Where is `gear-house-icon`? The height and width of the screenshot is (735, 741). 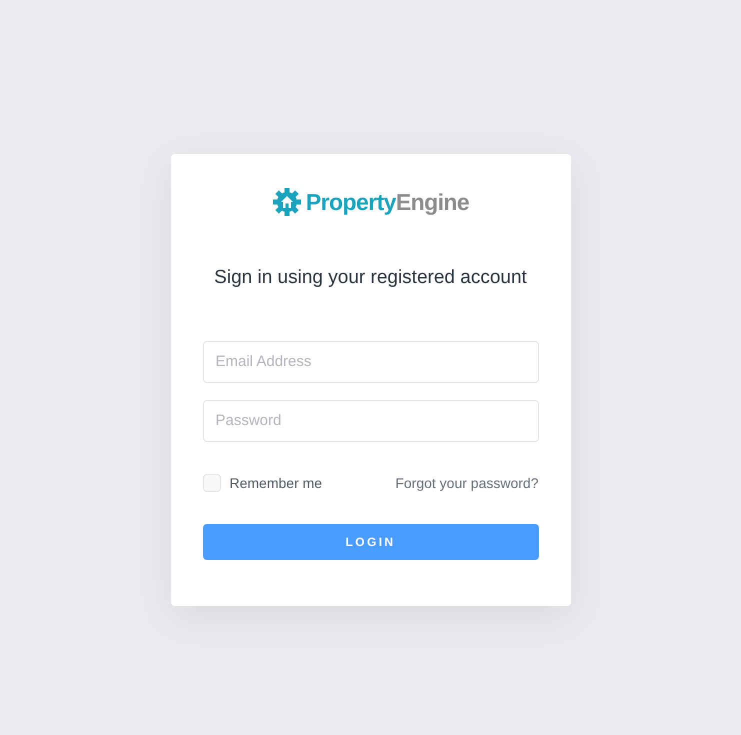 gear-house-icon is located at coordinates (287, 202).